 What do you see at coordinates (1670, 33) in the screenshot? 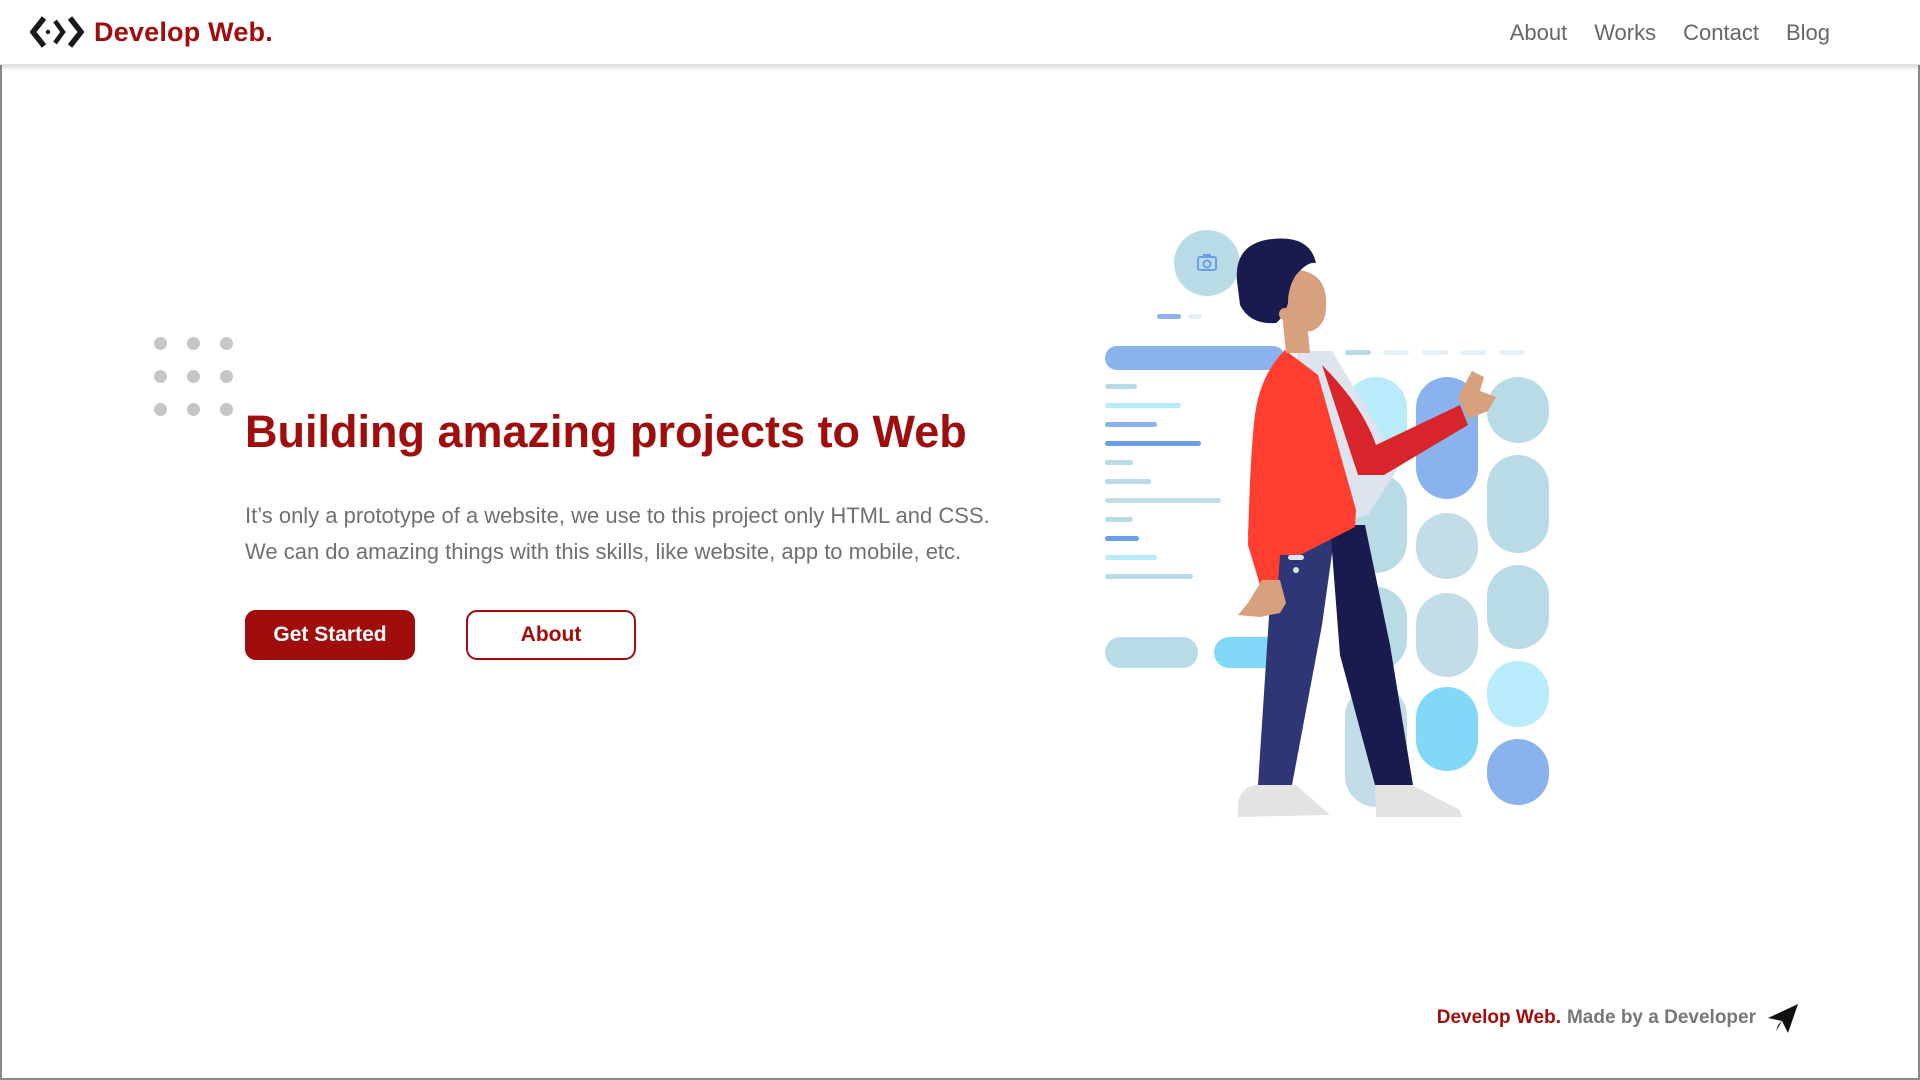
I see `main-nav: About Works Contact Blog` at bounding box center [1670, 33].